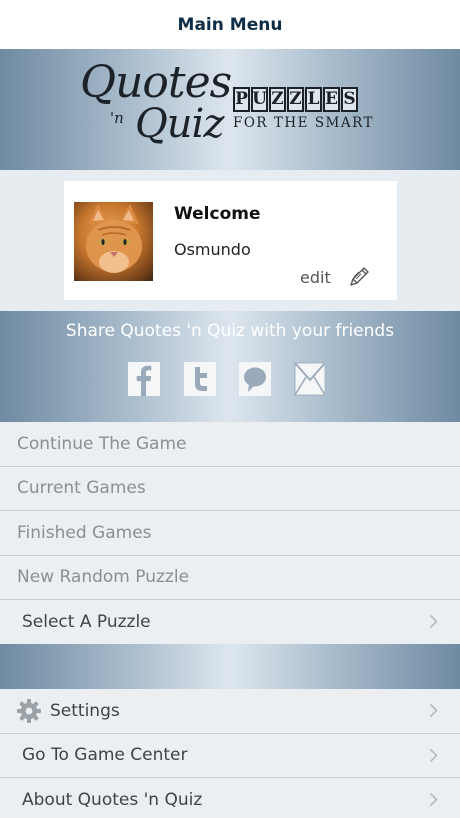 This screenshot has height=818, width=460. I want to click on menu-item-about: About Quotes 'n Quiz, so click(230, 798).